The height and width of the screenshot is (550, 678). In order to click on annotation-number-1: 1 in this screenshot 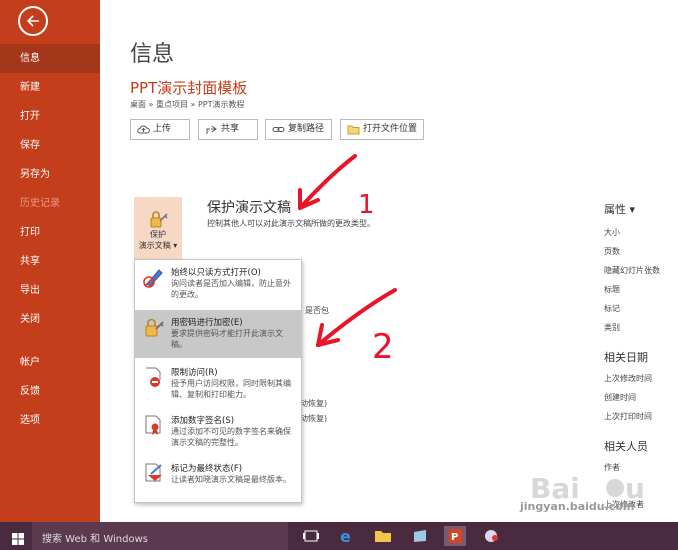, I will do `click(366, 205)`.